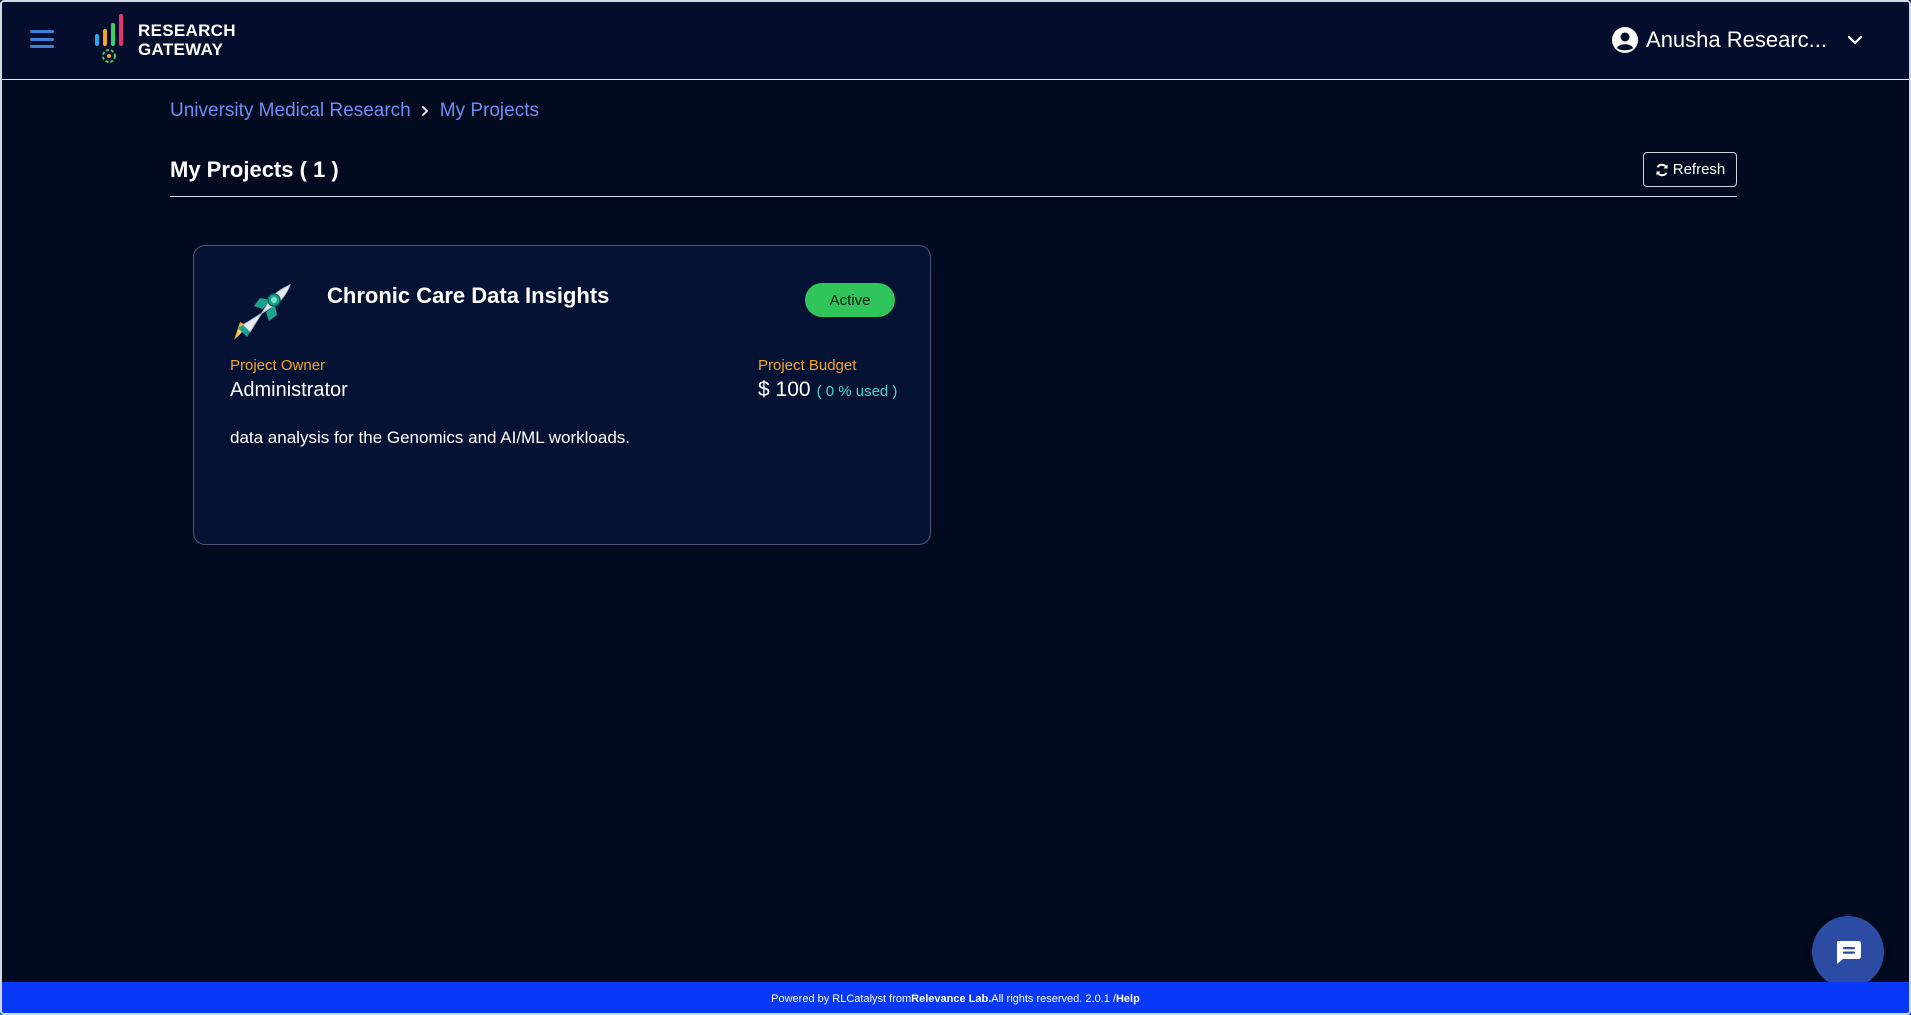 Image resolution: width=1911 pixels, height=1015 pixels. I want to click on refresh-button: Refresh, so click(1690, 169).